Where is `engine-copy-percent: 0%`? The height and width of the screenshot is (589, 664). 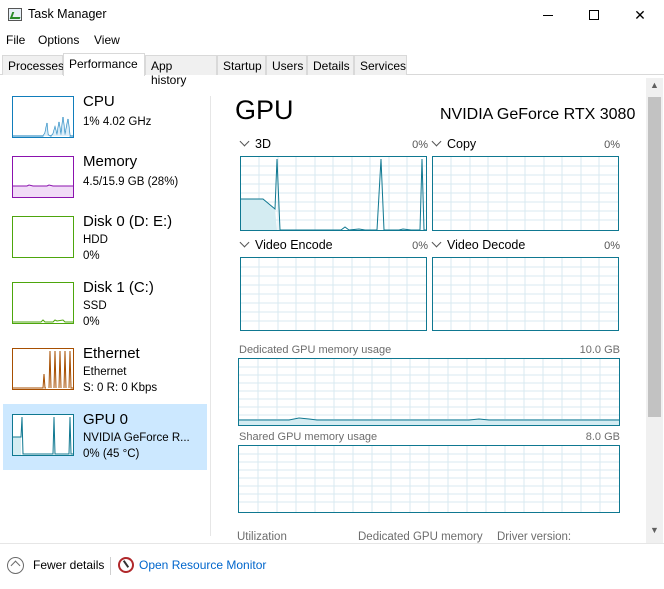
engine-copy-percent: 0% is located at coordinates (612, 145).